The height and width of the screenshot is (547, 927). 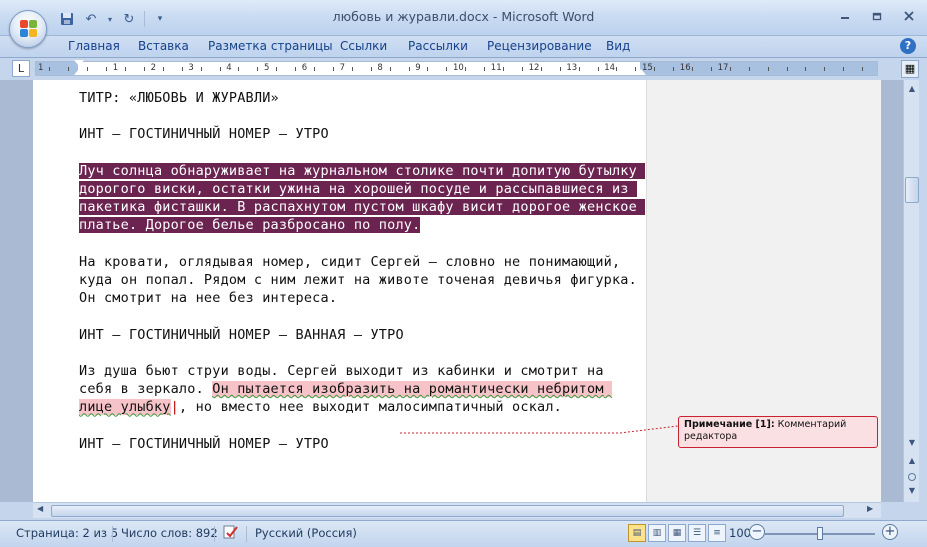 I want to click on vertical-scrollbar: ▲ ▼ ▲ ▼, so click(x=911, y=291).